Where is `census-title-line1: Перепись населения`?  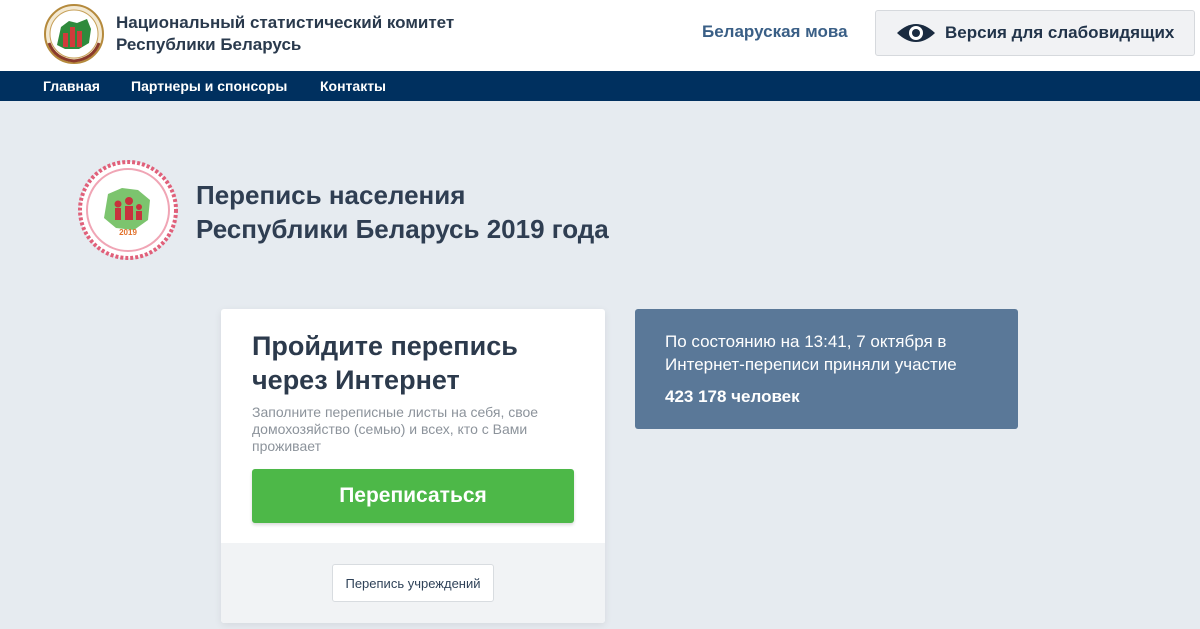 census-title-line1: Перепись населения is located at coordinates (331, 195).